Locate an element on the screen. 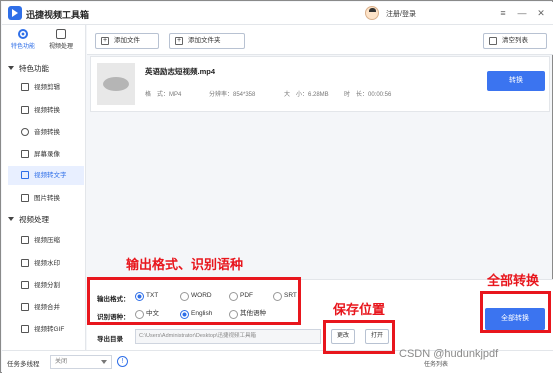  record-icon is located at coordinates (25, 154).